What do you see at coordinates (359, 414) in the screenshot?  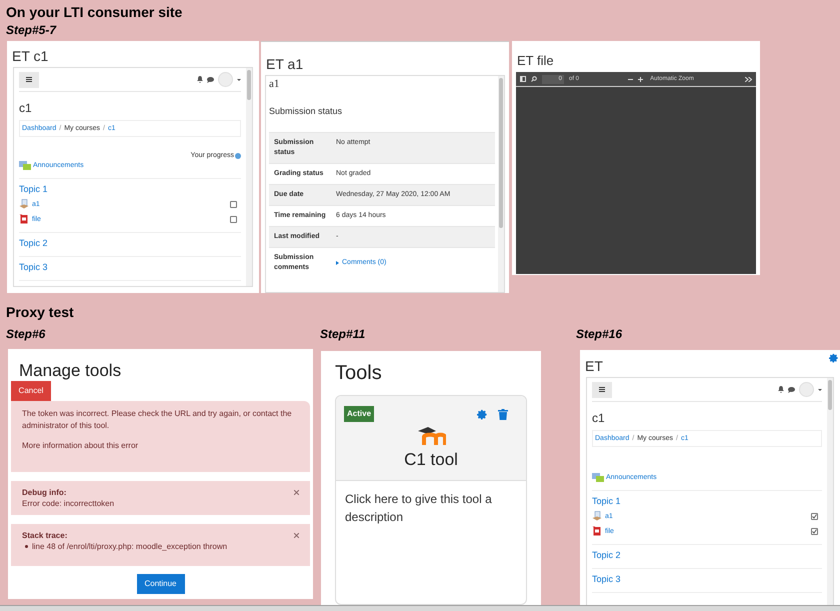 I see `status-badge: Active` at bounding box center [359, 414].